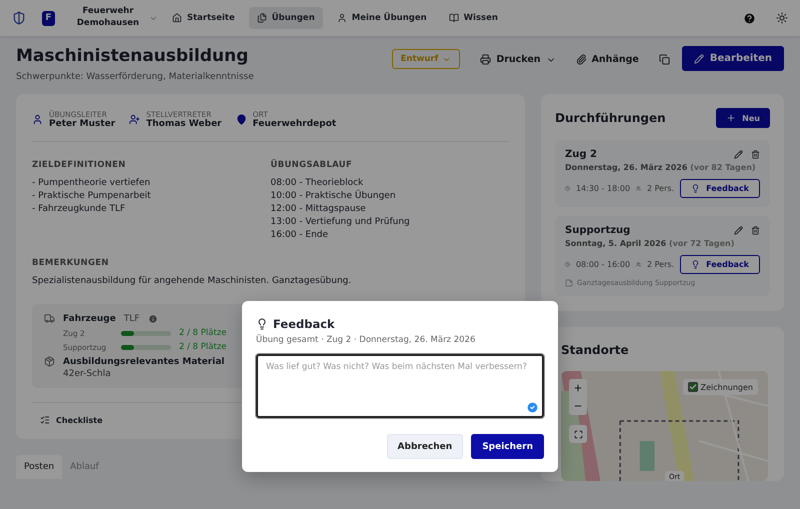 This screenshot has height=509, width=800. I want to click on list-line: - Pumpentheorie vertiefen, so click(92, 183).